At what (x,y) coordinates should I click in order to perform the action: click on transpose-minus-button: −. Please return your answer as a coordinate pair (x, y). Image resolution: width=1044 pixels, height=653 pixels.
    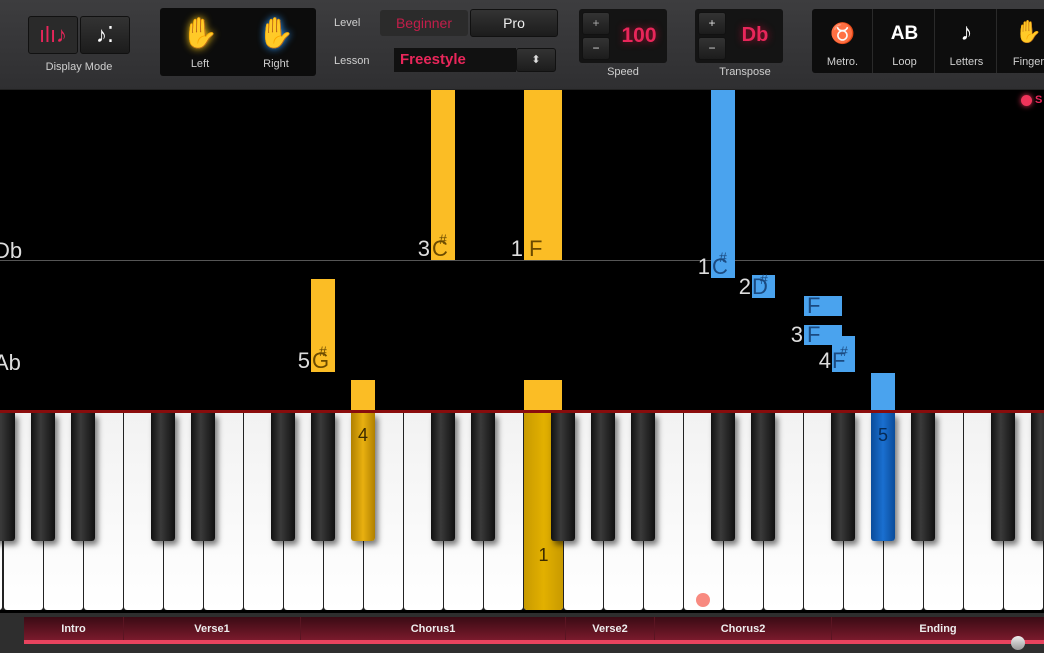
    Looking at the image, I should click on (712, 48).